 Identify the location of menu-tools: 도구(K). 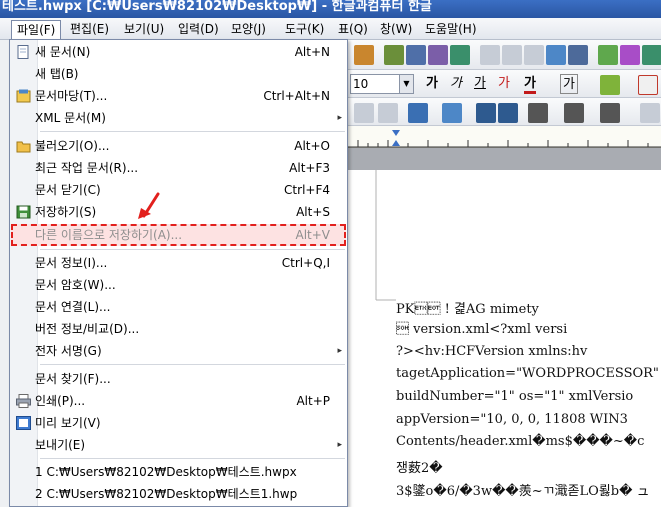
(304, 29).